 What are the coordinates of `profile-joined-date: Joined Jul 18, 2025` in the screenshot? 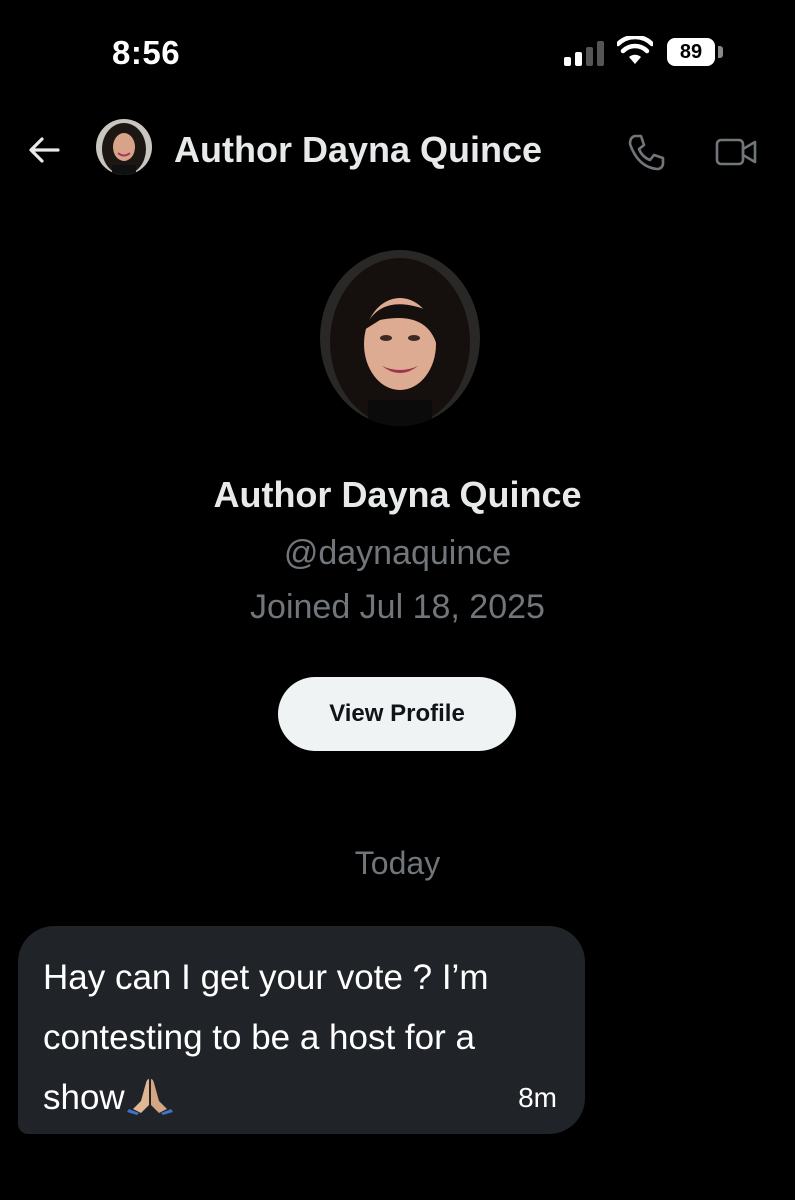 It's located at (397, 607).